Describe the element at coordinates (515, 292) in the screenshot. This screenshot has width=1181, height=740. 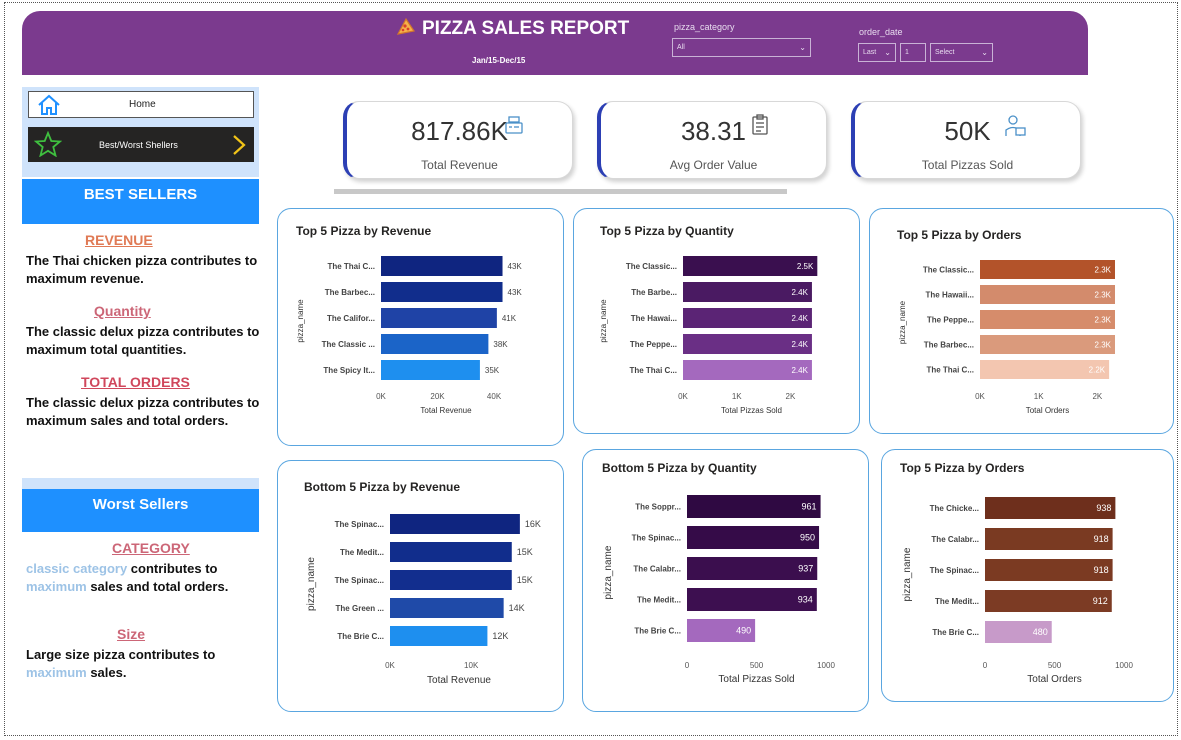
I see `data-label: 43K` at that location.